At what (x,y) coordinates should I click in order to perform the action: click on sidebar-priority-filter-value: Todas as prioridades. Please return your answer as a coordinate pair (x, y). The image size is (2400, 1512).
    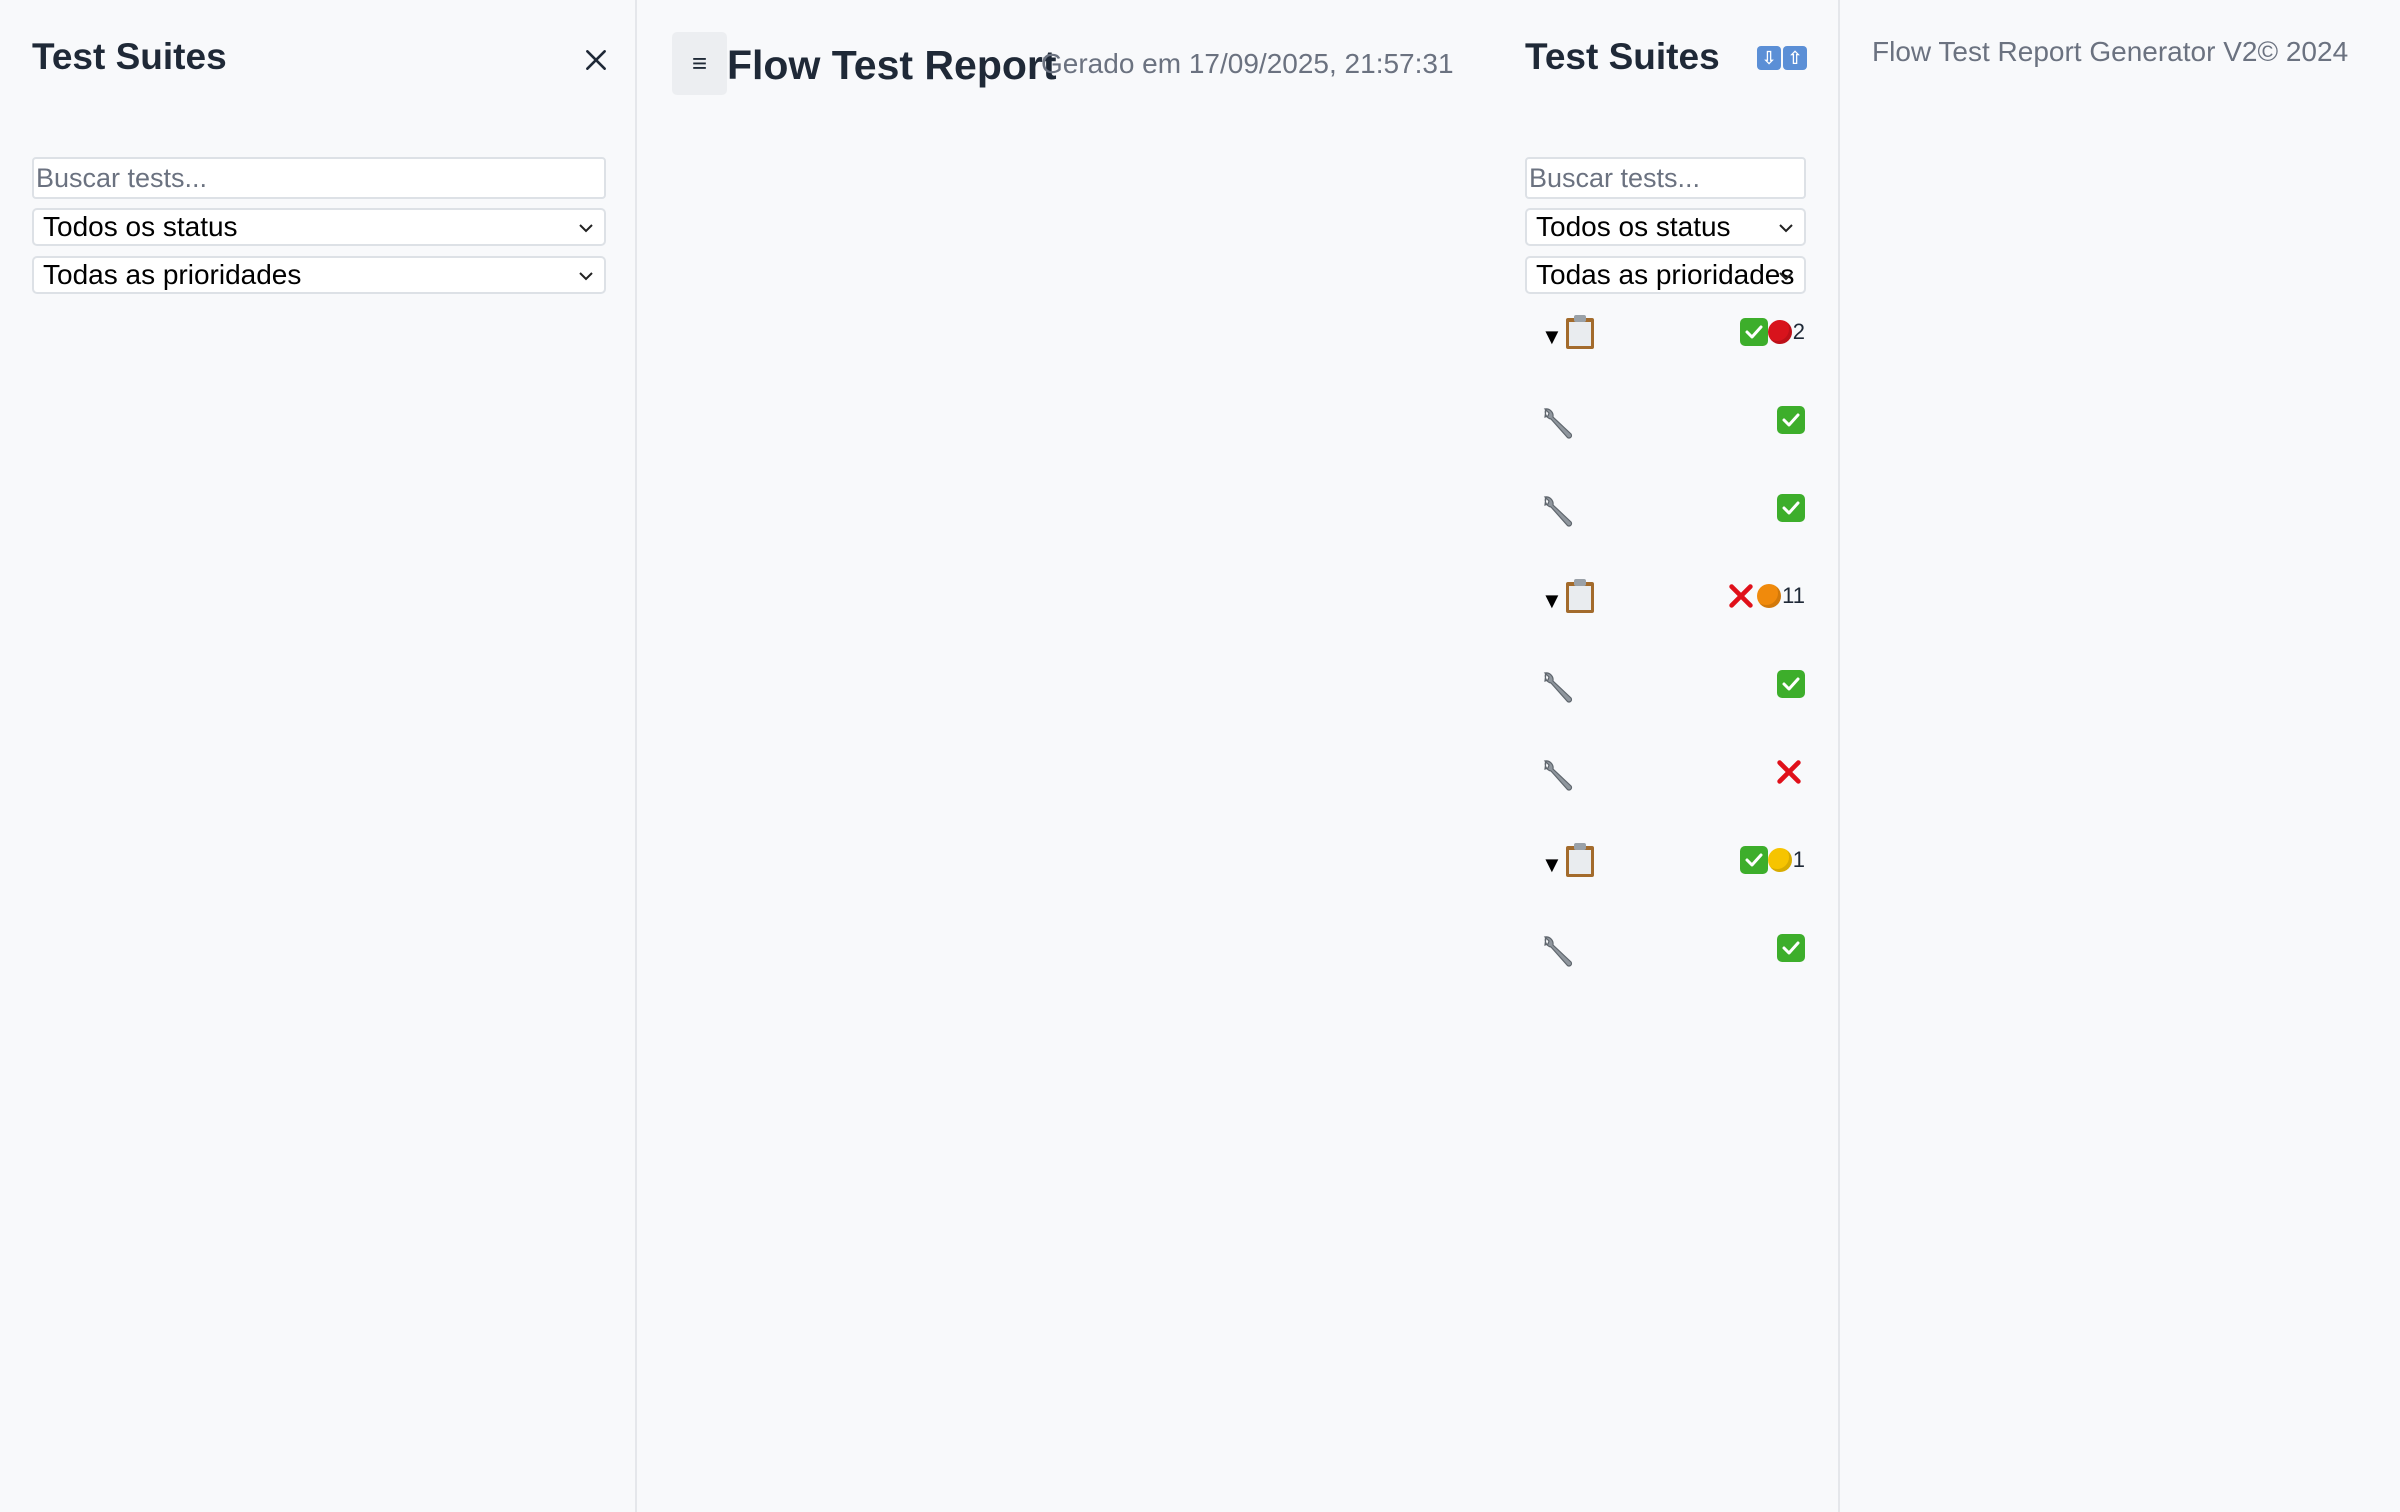
    Looking at the image, I should click on (172, 274).